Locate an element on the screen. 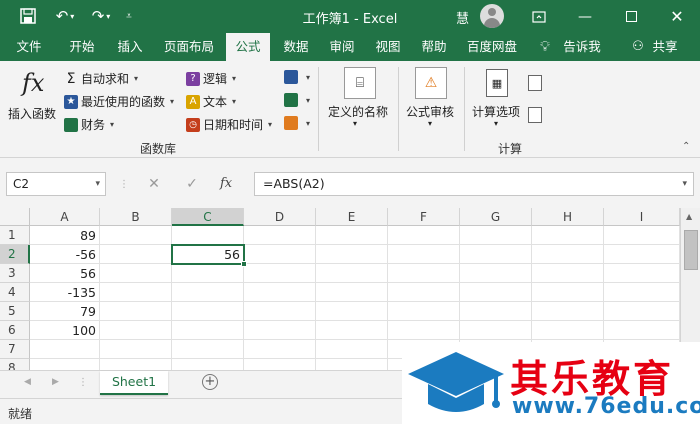  calculation-options-button: 计算选项 is located at coordinates (496, 111).